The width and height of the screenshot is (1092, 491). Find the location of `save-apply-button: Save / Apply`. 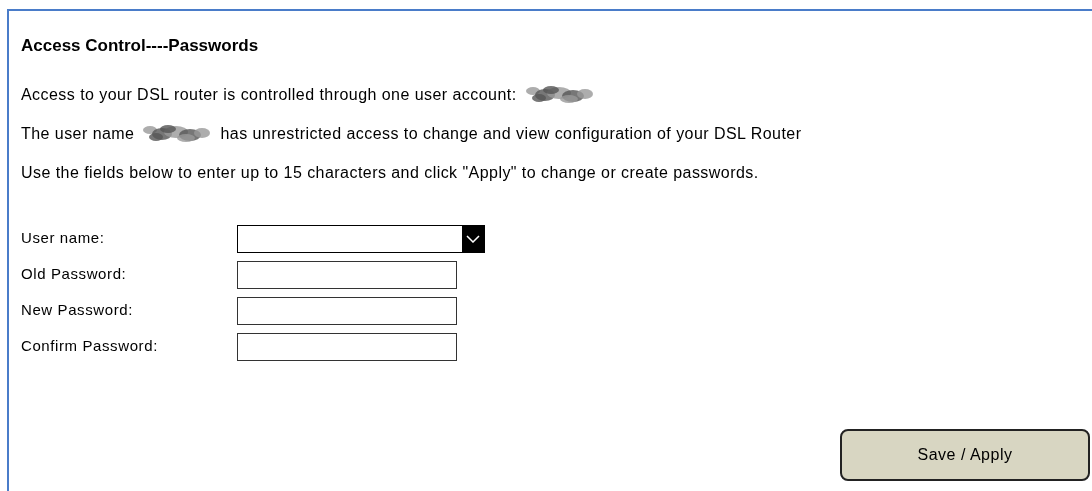

save-apply-button: Save / Apply is located at coordinates (965, 455).